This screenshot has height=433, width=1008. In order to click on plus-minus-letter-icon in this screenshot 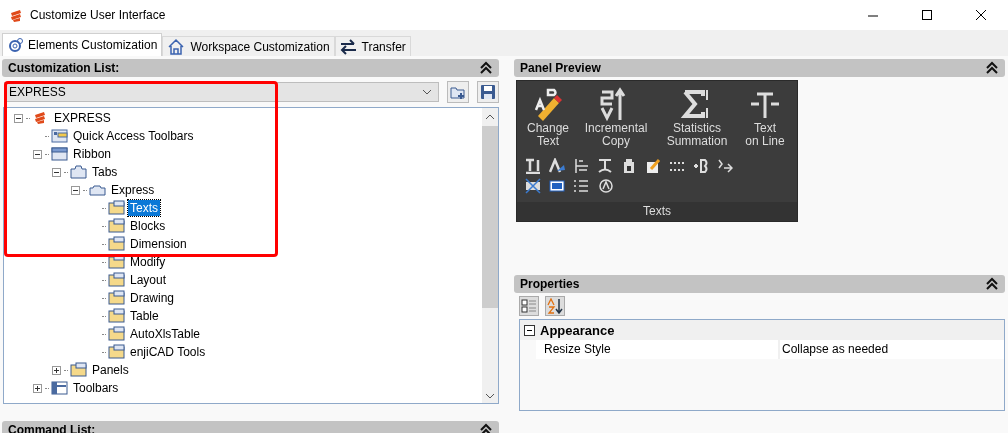, I will do `click(701, 166)`.